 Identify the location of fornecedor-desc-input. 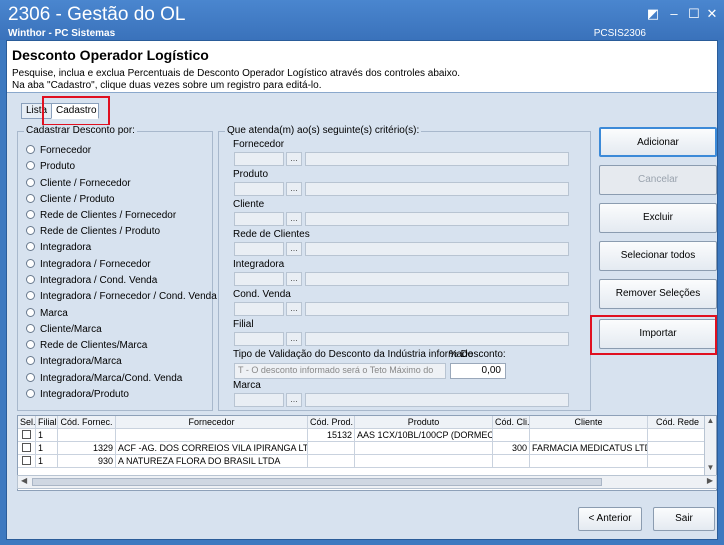
(437, 159).